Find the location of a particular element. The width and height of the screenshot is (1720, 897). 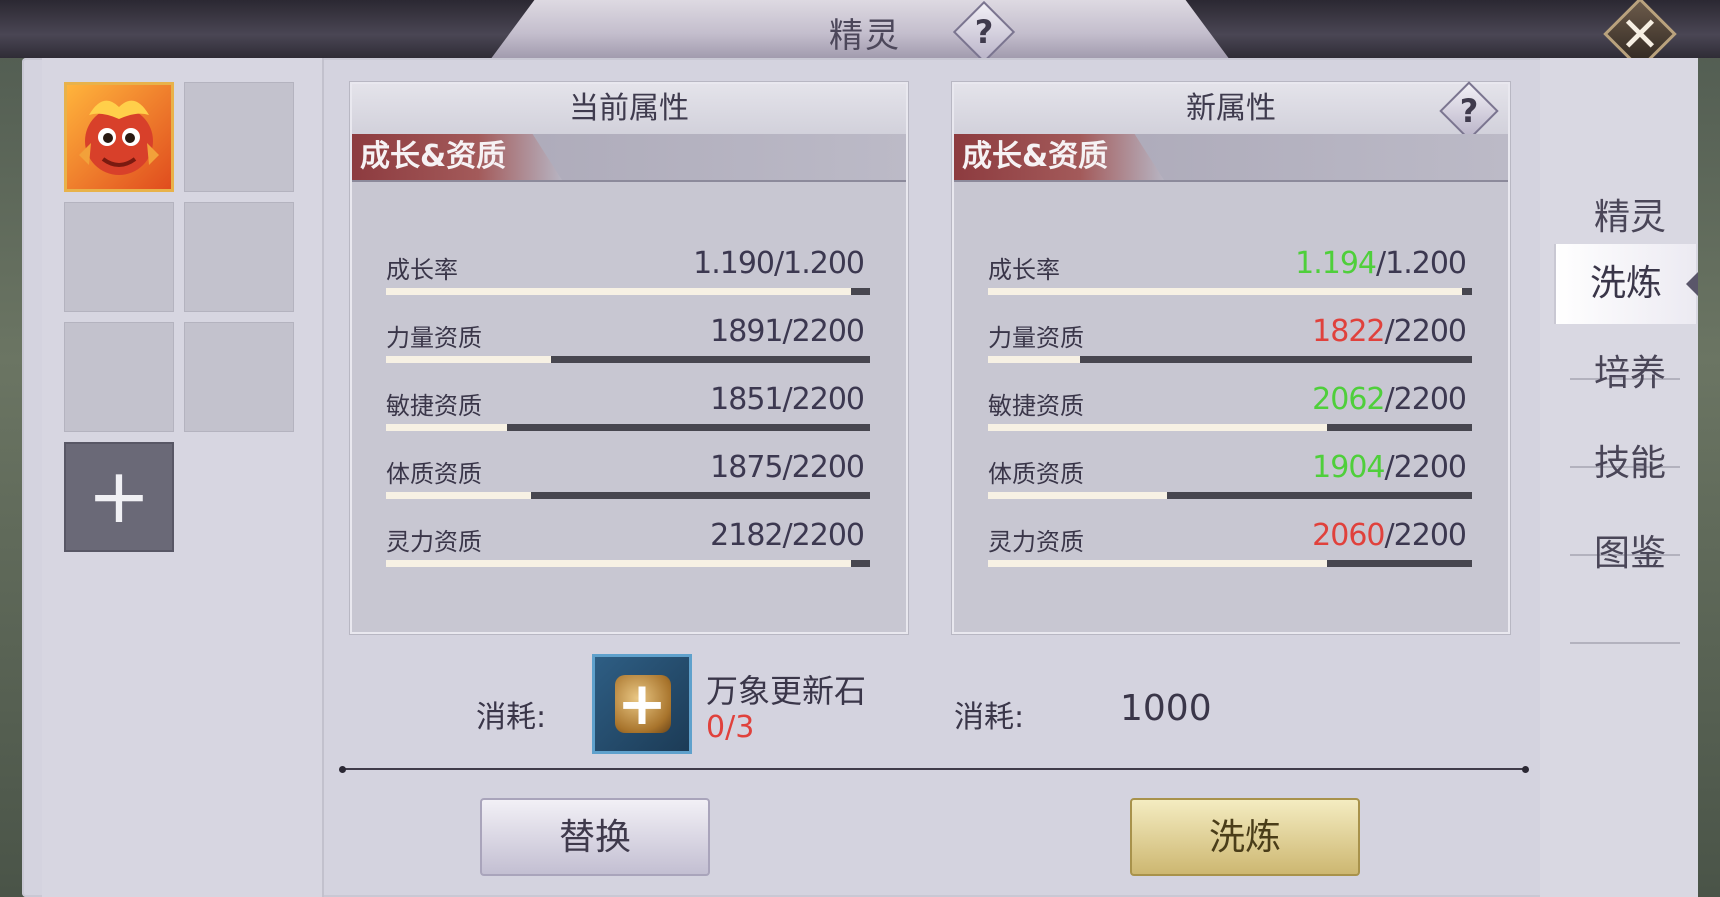

stat-current: 2060 is located at coordinates (1348, 535).